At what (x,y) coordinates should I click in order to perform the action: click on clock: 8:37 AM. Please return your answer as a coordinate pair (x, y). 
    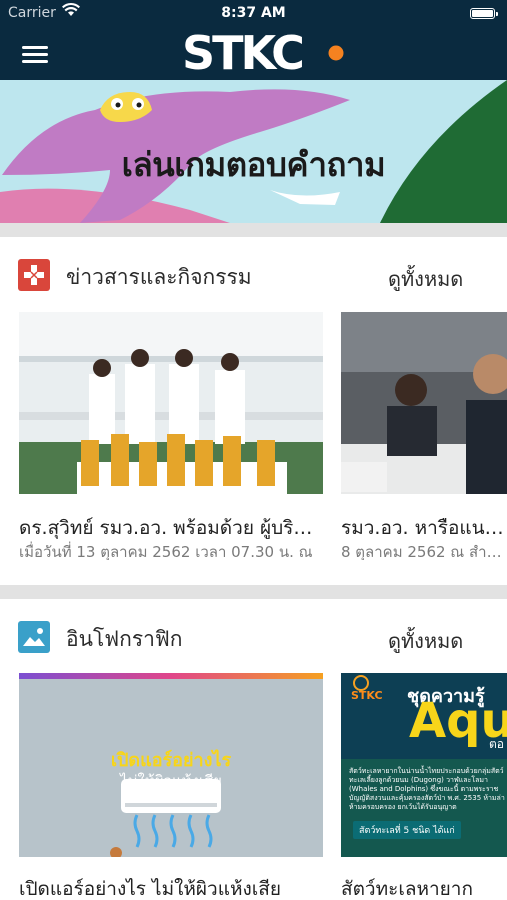
    Looking at the image, I should click on (253, 13).